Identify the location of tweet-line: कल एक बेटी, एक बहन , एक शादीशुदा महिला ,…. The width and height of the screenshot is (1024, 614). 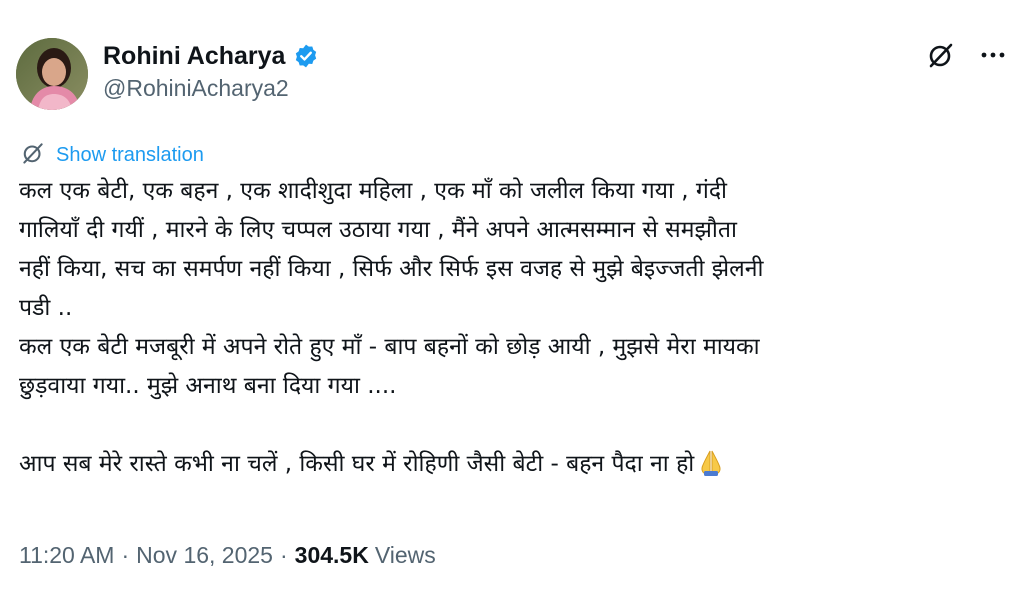
(373, 191).